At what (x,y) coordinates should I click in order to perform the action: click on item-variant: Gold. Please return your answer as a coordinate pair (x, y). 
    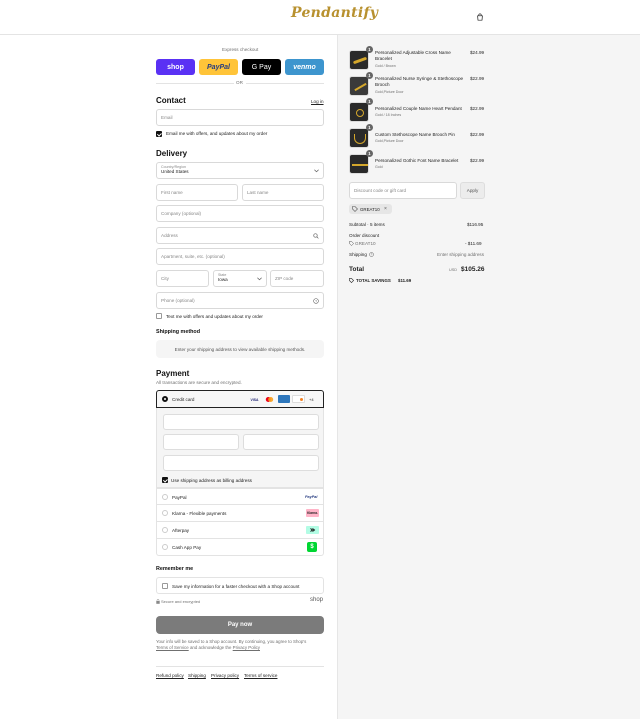
    Looking at the image, I should click on (379, 167).